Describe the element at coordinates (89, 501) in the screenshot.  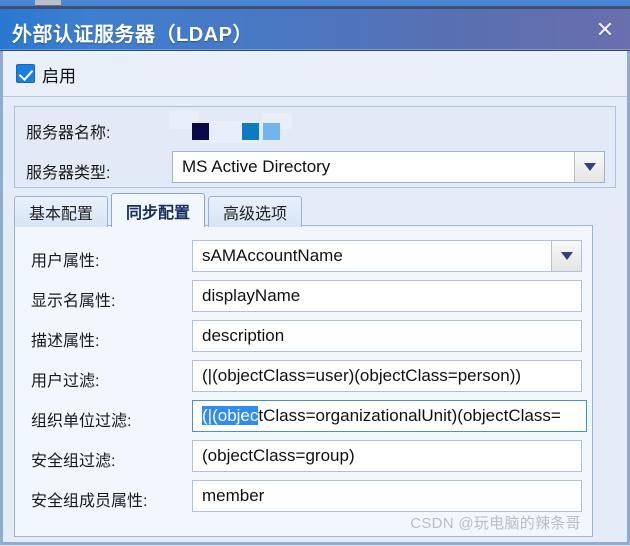
I see `security-group-member-attribute-label: 安全组成员属性:` at that location.